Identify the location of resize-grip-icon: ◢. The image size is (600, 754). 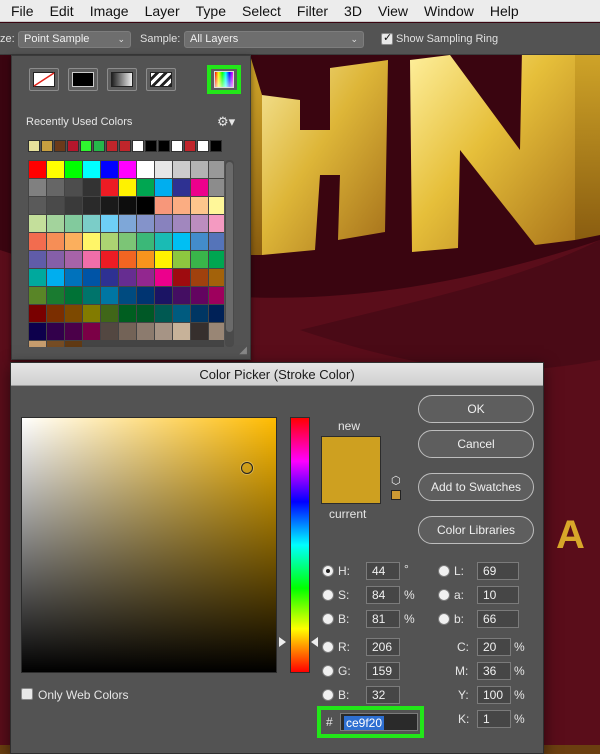
(243, 350).